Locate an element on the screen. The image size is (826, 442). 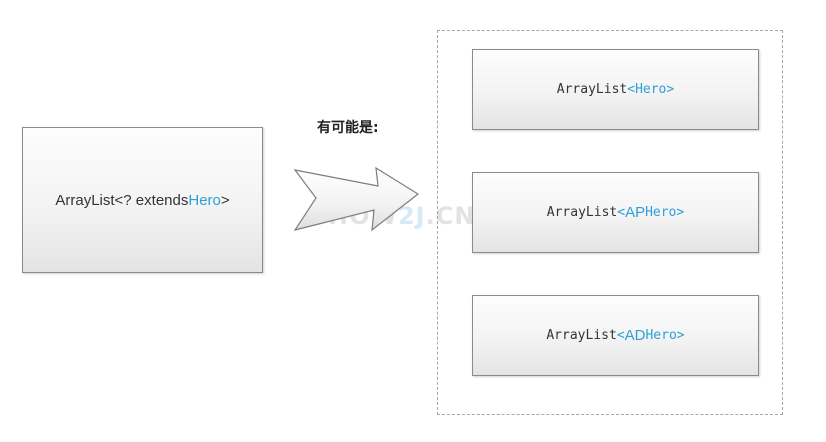
source-type: Hero is located at coordinates (204, 200).